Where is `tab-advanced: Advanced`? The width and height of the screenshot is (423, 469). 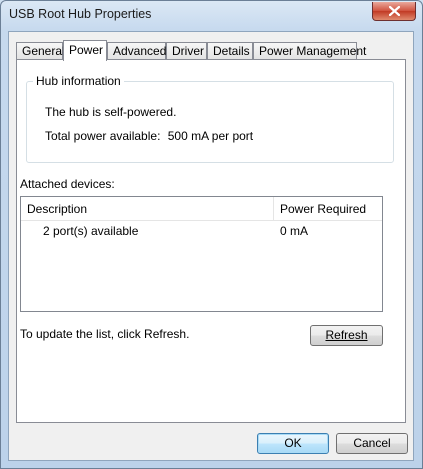
tab-advanced: Advanced is located at coordinates (136, 50).